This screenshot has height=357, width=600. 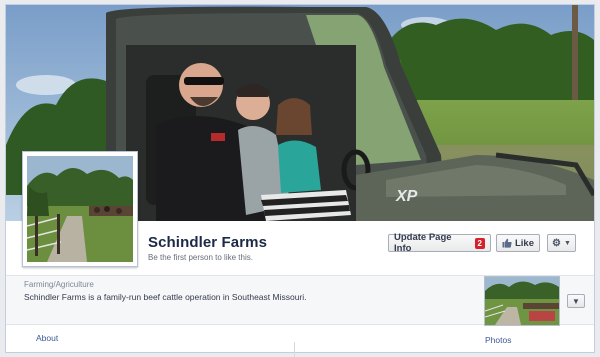 What do you see at coordinates (567, 243) in the screenshot?
I see `caret-down-icon: ▼` at bounding box center [567, 243].